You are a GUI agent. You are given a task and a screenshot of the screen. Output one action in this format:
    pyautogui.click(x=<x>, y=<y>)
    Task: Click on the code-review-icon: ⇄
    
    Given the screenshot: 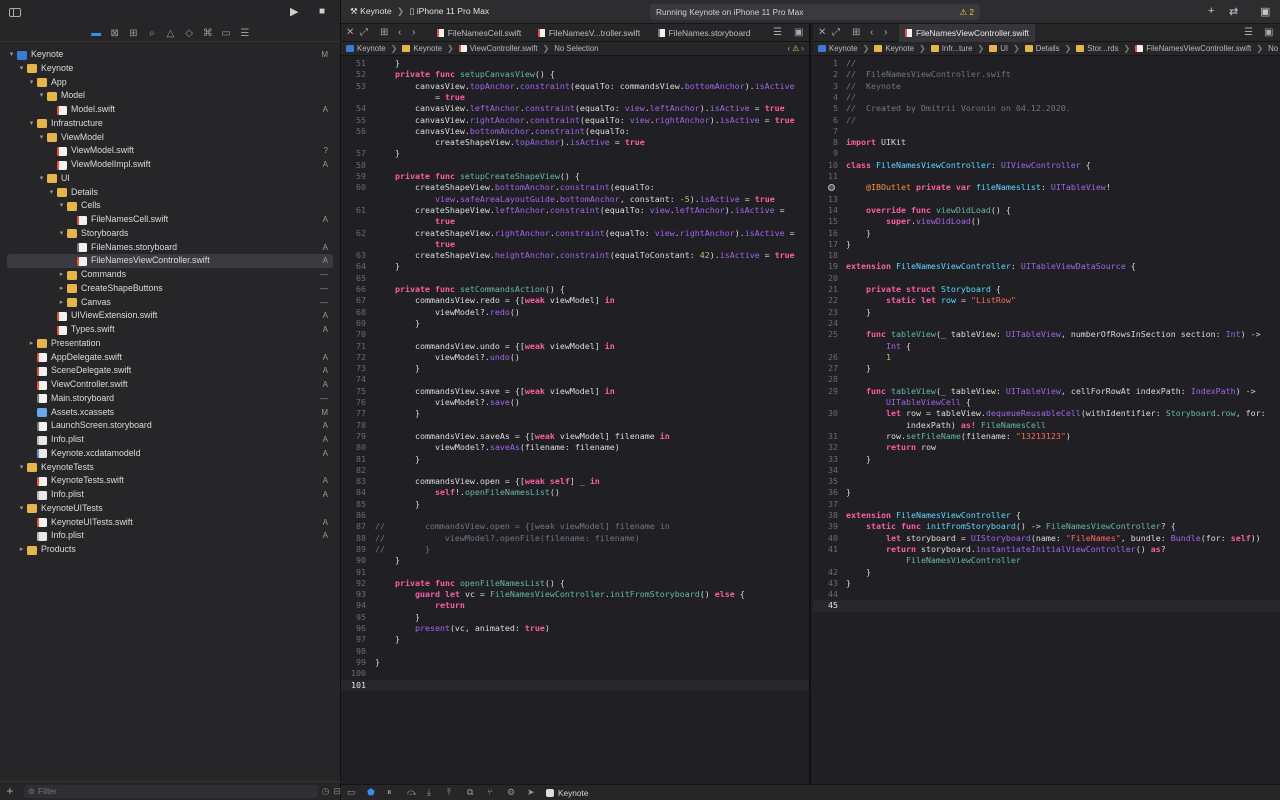 What is the action you would take?
    pyautogui.click(x=1233, y=11)
    